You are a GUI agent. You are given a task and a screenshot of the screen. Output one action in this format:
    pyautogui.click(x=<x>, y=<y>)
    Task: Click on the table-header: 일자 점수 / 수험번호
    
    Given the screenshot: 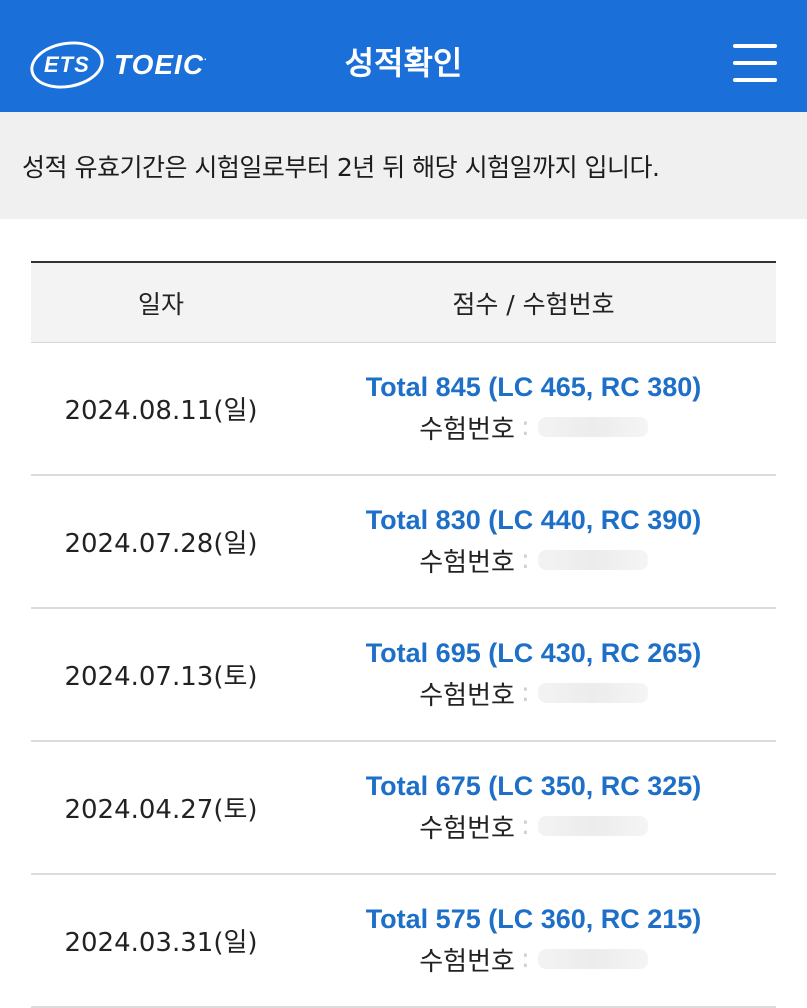 What is the action you would take?
    pyautogui.click(x=403, y=303)
    